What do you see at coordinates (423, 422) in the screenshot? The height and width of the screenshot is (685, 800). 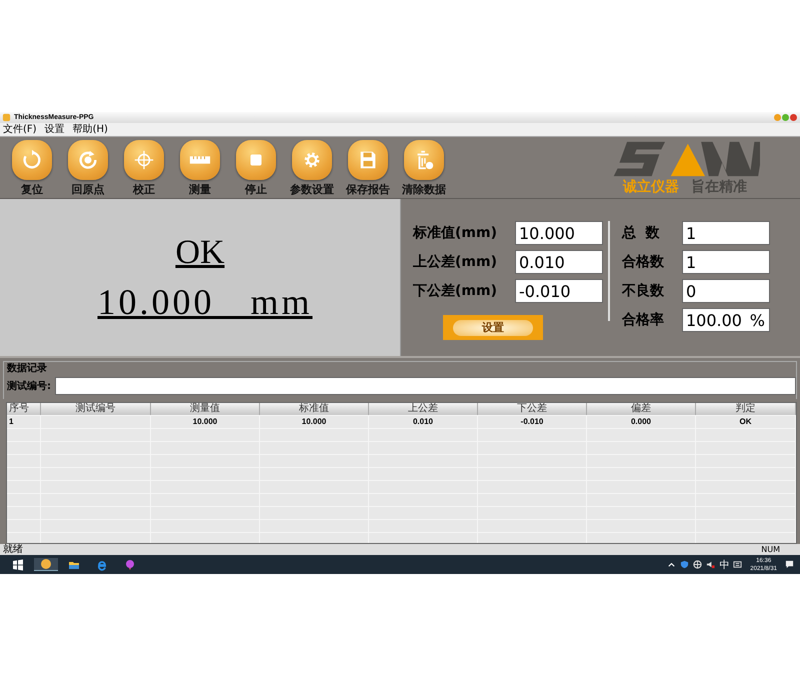 I see `table-cell: 0.010` at bounding box center [423, 422].